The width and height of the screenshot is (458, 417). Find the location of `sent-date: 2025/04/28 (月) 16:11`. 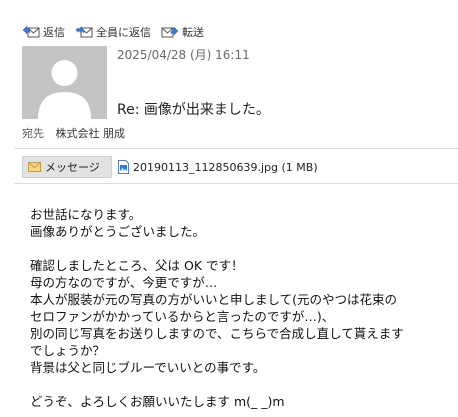

sent-date: 2025/04/28 (月) 16:11 is located at coordinates (183, 55).